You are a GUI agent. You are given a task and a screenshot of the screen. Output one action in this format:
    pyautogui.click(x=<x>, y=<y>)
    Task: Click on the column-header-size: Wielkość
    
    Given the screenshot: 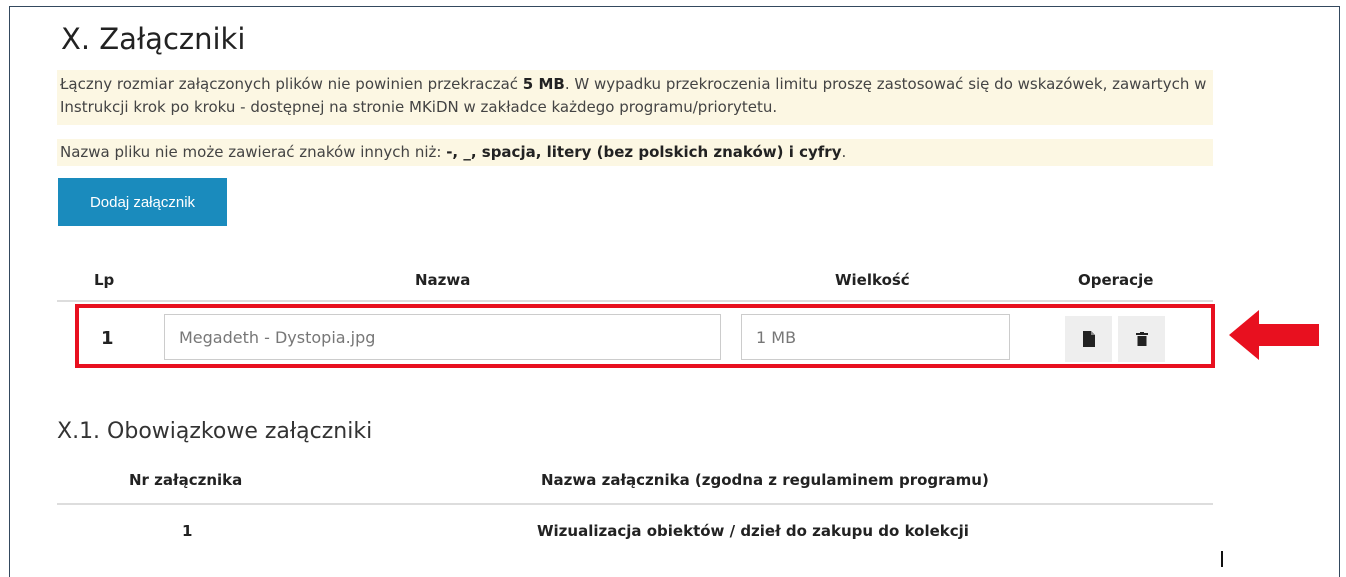 What is the action you would take?
    pyautogui.click(x=872, y=280)
    